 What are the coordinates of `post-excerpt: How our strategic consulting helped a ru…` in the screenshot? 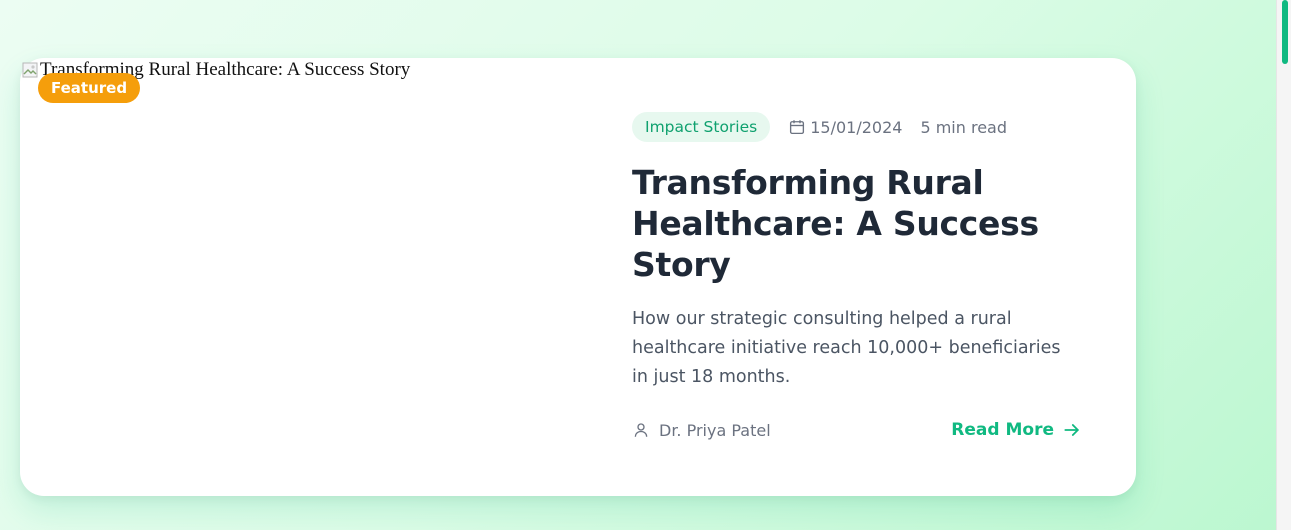 It's located at (846, 348).